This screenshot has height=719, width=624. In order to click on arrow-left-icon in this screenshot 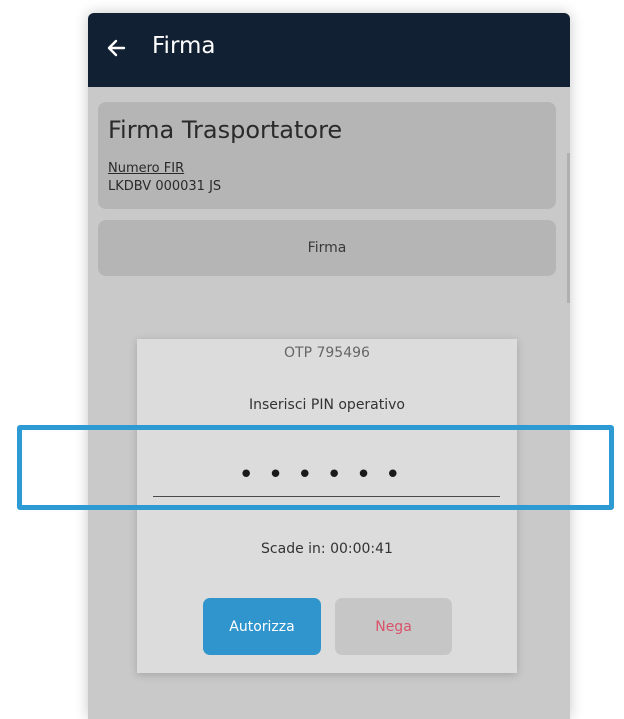, I will do `click(117, 48)`.